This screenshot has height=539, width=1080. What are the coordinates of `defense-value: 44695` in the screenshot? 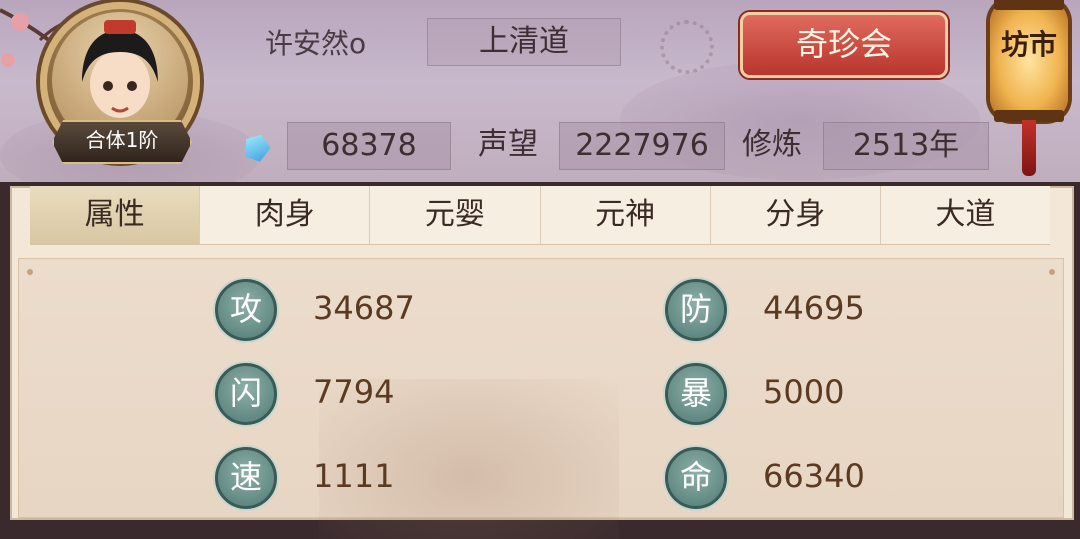 It's located at (814, 308).